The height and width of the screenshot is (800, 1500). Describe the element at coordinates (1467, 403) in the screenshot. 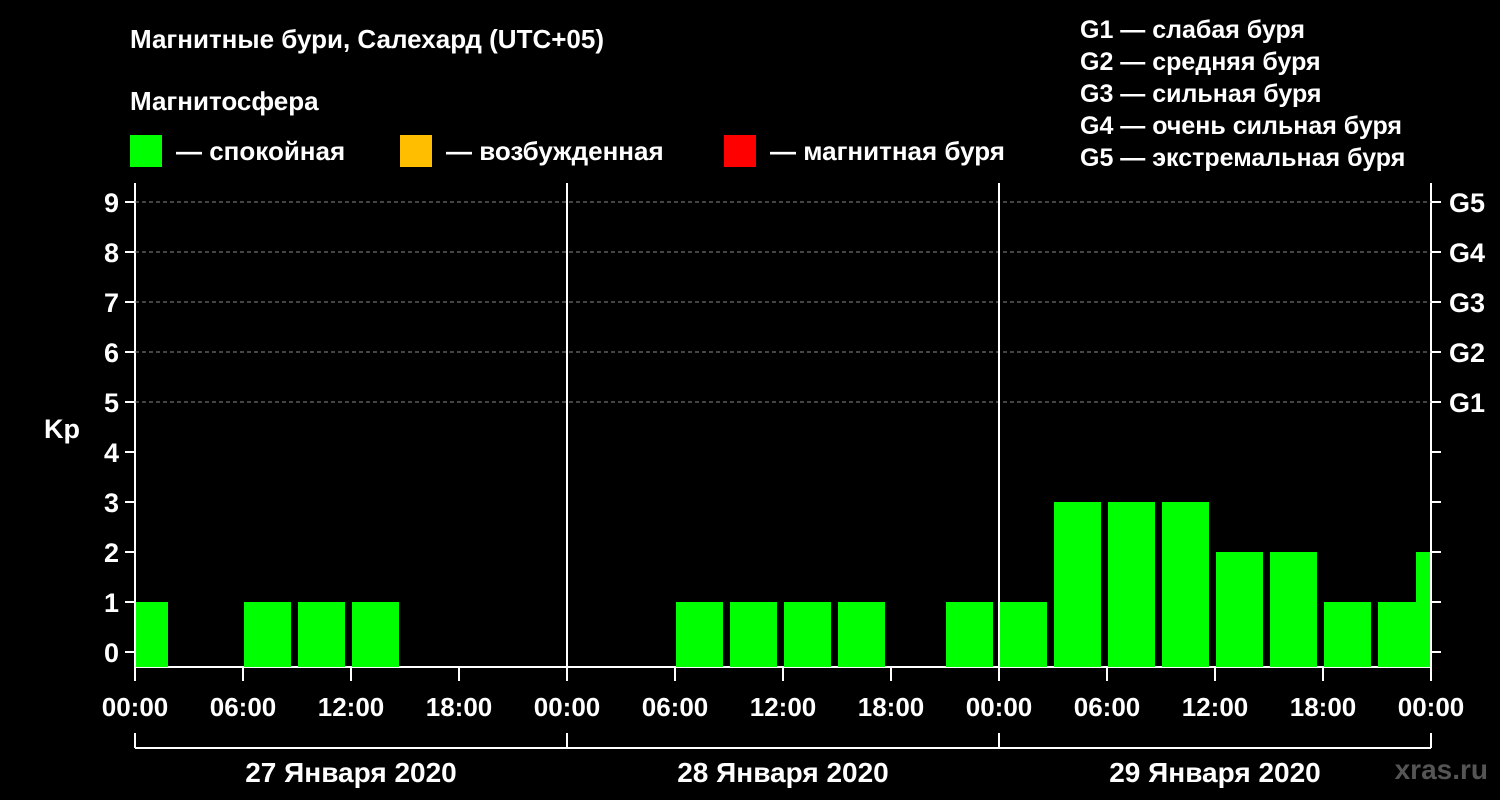

I see `g-axis-label: G1` at that location.